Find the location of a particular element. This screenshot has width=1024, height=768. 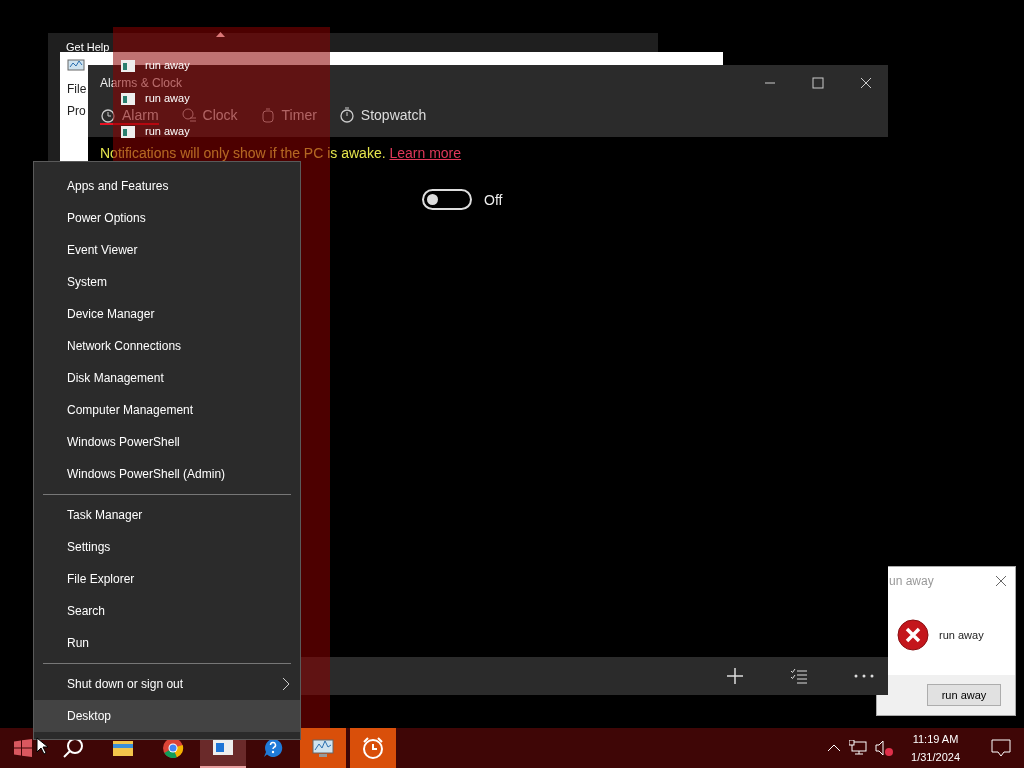

chrome-icon is located at coordinates (173, 748).